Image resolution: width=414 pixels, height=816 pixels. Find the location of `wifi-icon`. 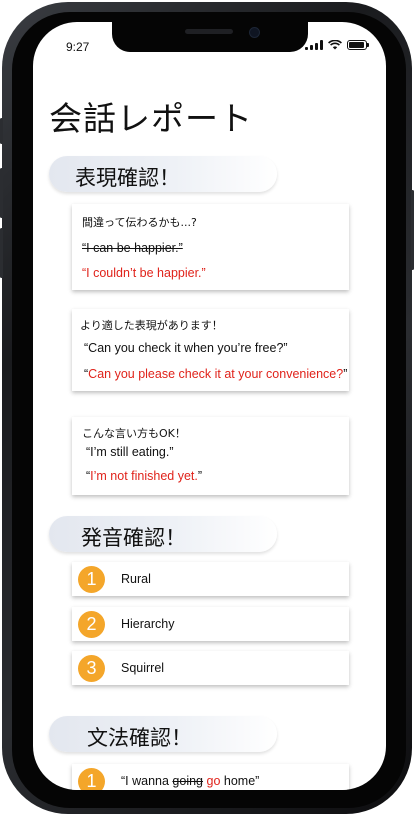

wifi-icon is located at coordinates (335, 45).